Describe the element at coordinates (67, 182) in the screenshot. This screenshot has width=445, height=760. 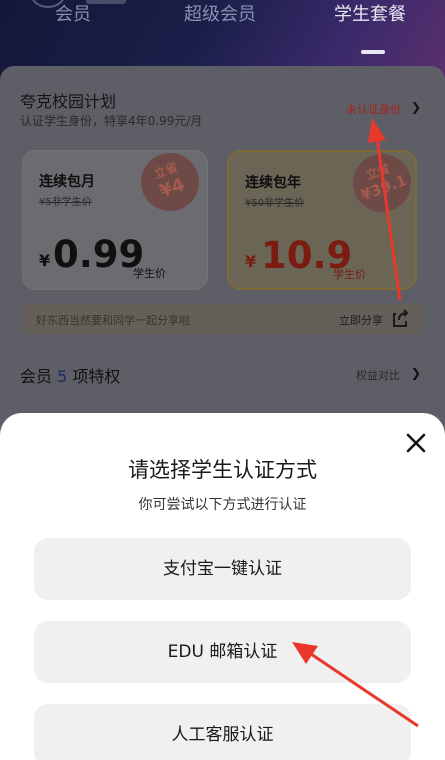
I see `plan-name: 连续包月` at that location.